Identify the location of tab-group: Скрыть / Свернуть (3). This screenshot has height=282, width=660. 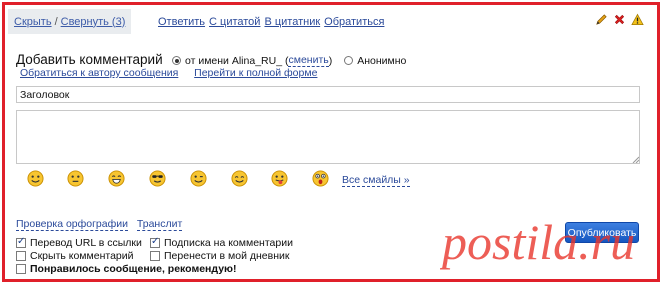
(70, 21).